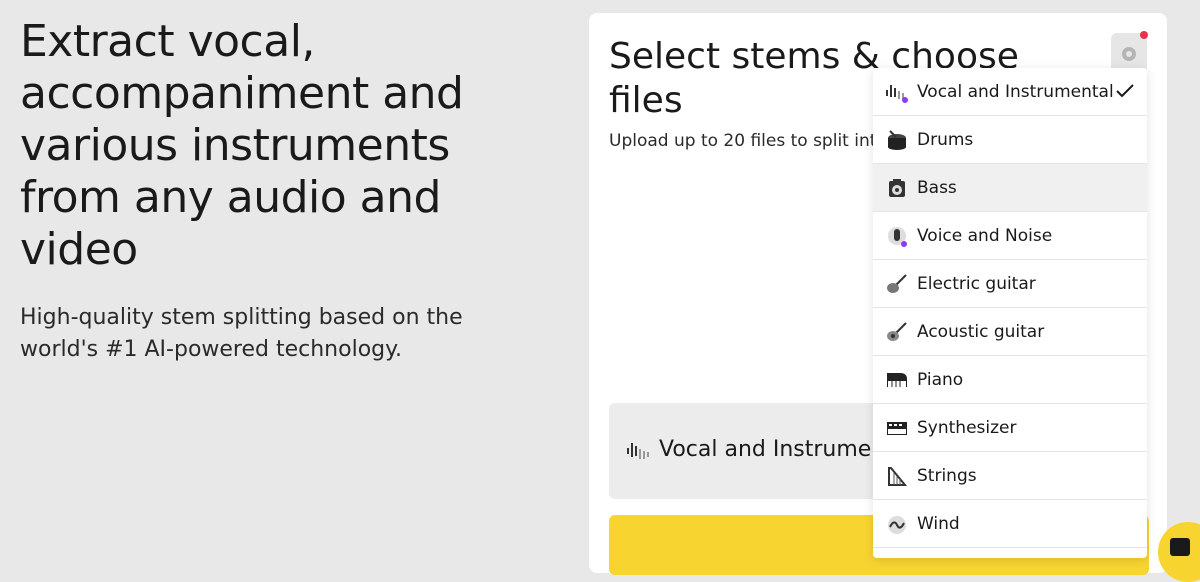 The height and width of the screenshot is (582, 1200). What do you see at coordinates (897, 139) in the screenshot?
I see `drum-icon` at bounding box center [897, 139].